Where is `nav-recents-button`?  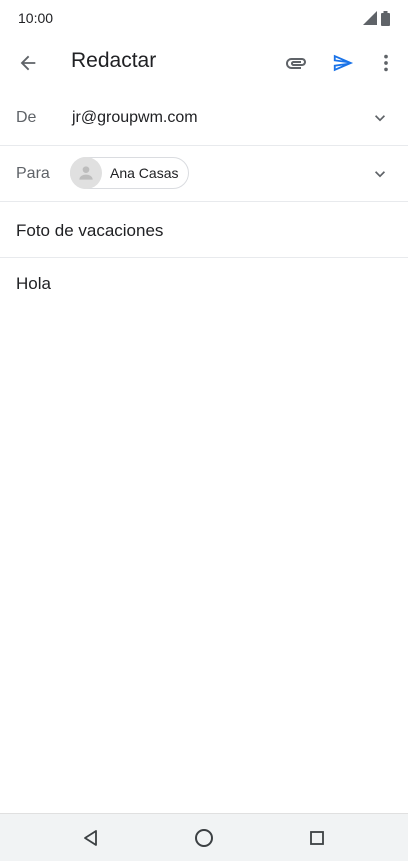 nav-recents-button is located at coordinates (317, 838).